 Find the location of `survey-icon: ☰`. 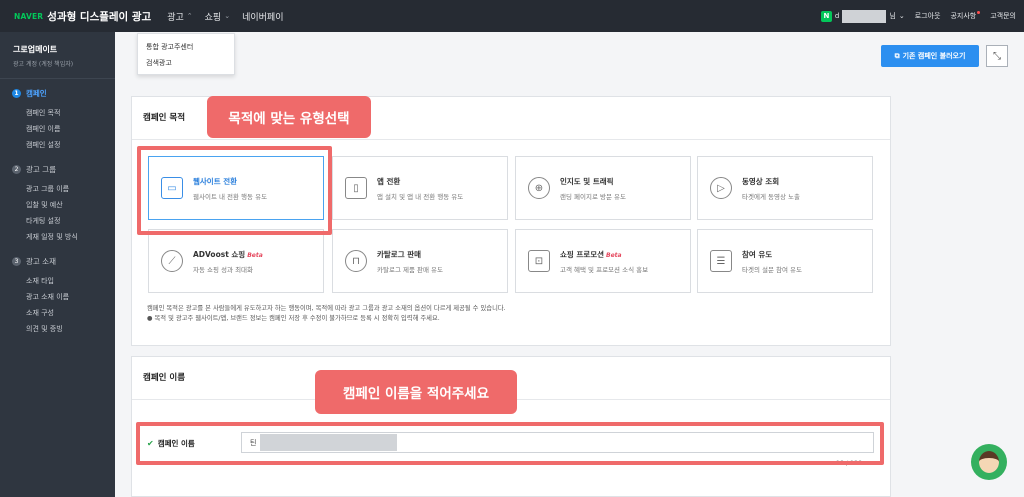

survey-icon: ☰ is located at coordinates (721, 261).